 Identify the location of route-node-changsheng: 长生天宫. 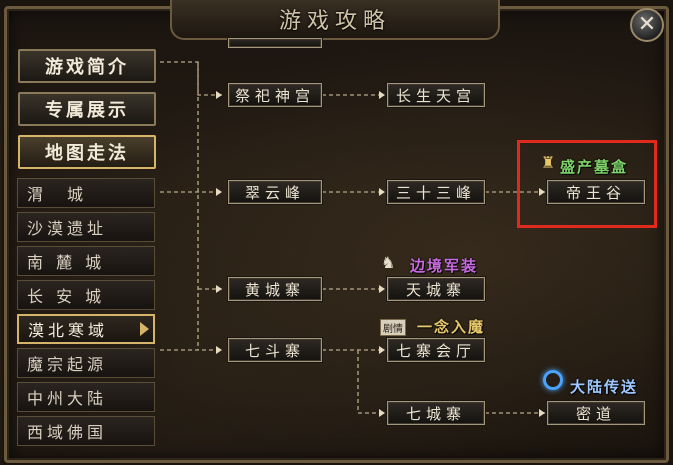
(436, 95).